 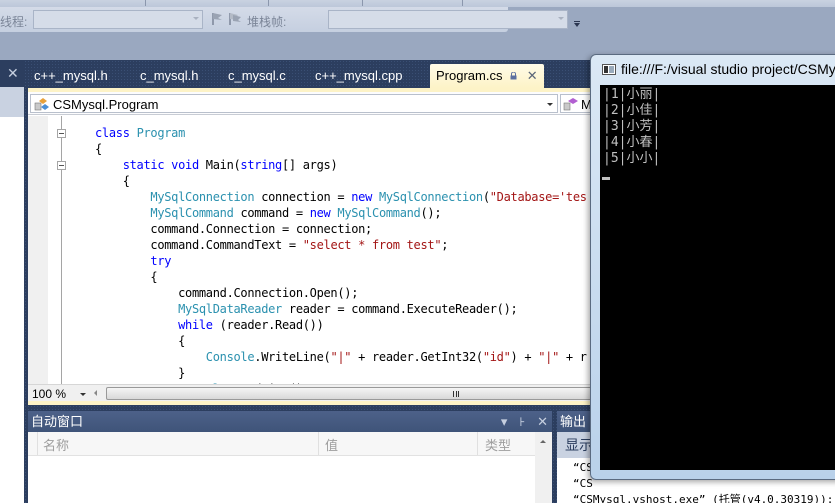 What do you see at coordinates (606, 178) in the screenshot?
I see `console-cursor` at bounding box center [606, 178].